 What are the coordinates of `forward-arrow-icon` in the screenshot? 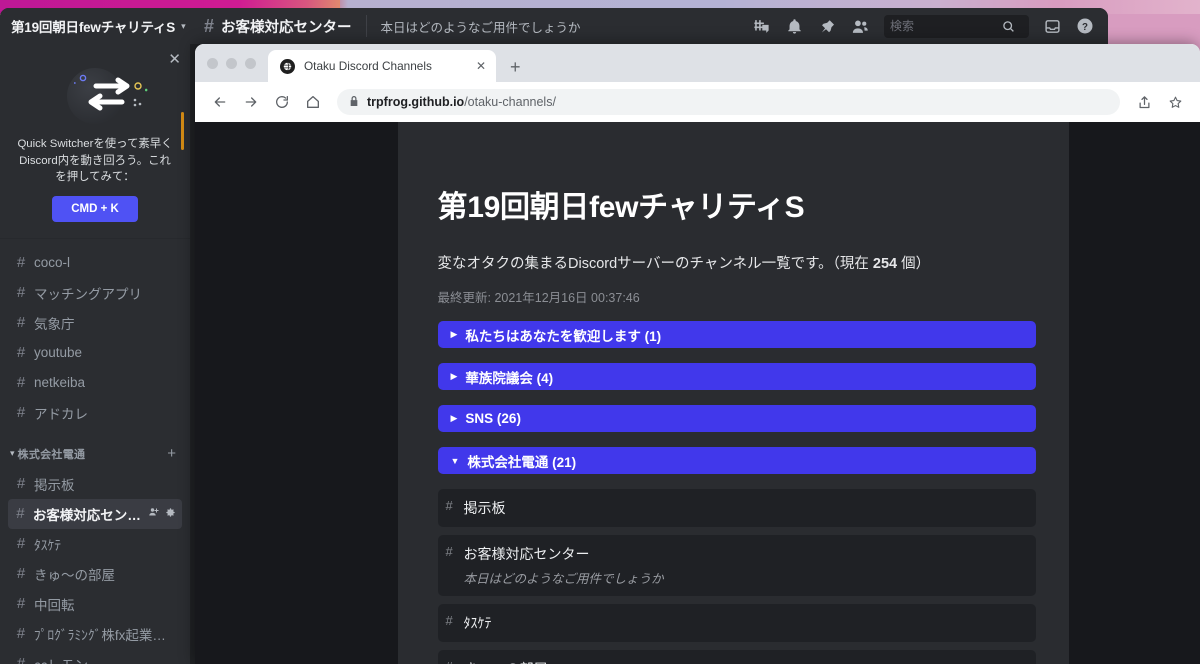 It's located at (251, 102).